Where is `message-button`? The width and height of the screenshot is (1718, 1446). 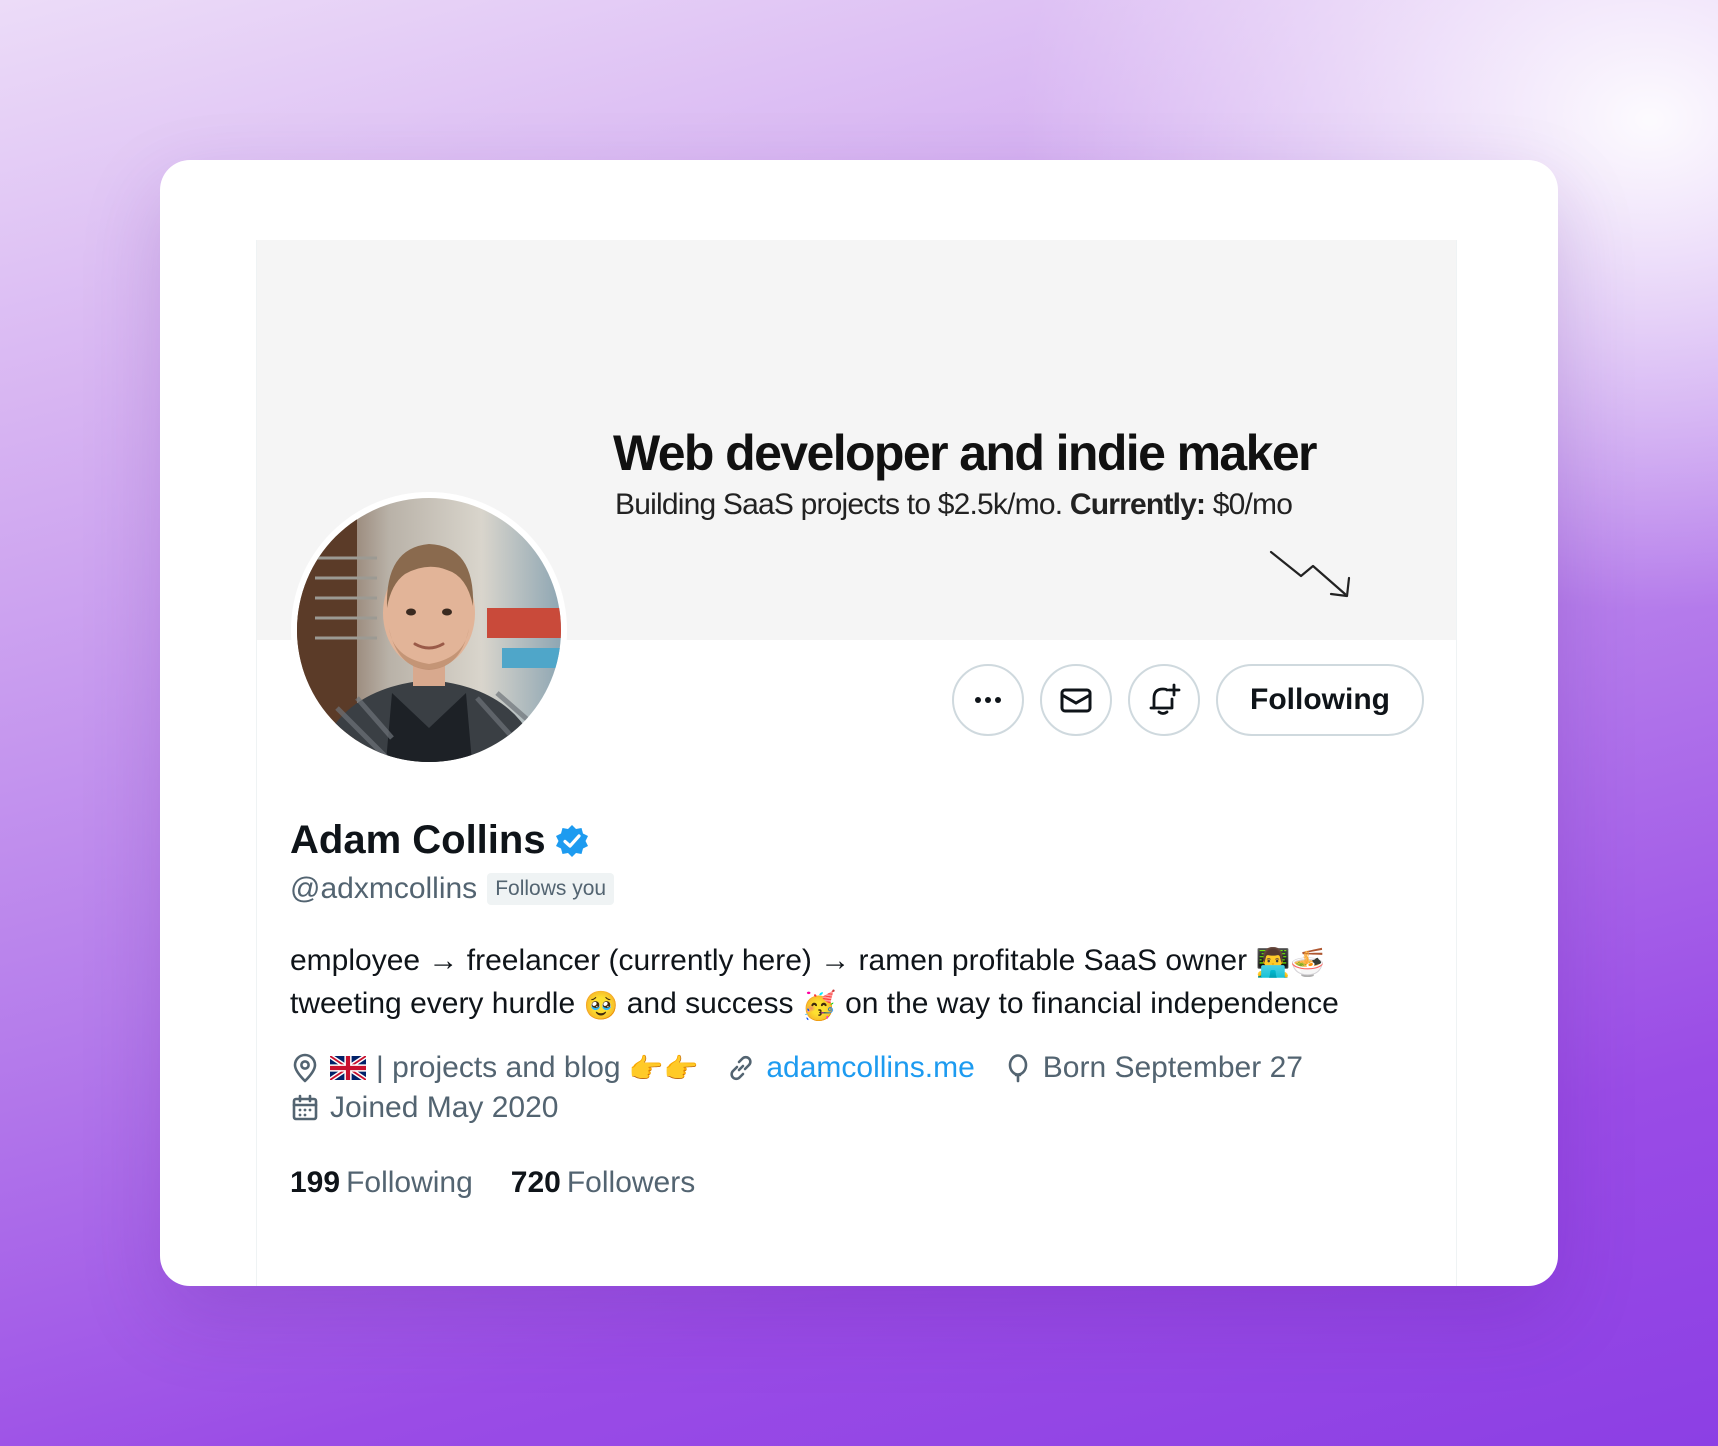
message-button is located at coordinates (1076, 700).